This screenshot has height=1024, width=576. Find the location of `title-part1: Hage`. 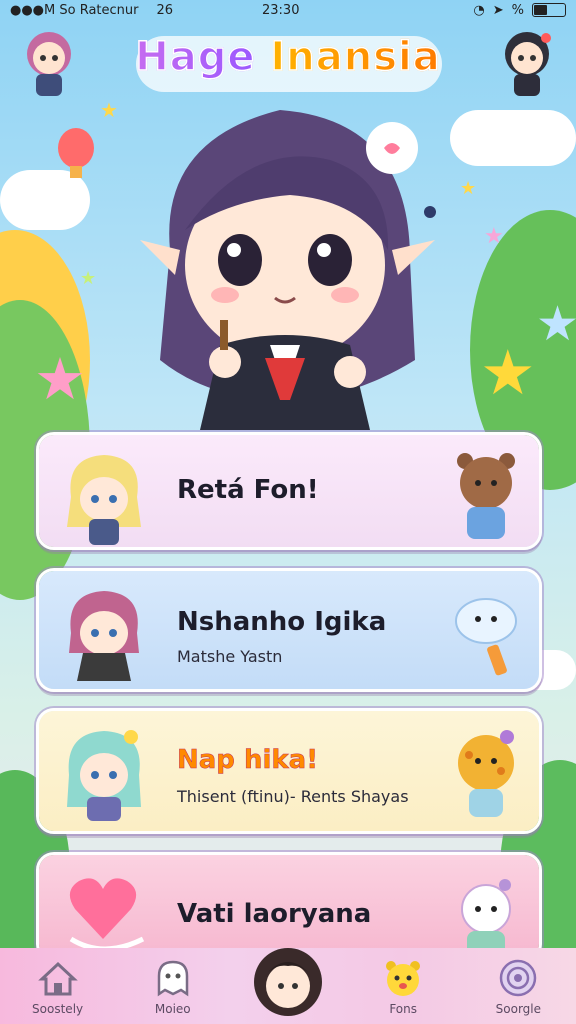

title-part1: Hage is located at coordinates (195, 57).